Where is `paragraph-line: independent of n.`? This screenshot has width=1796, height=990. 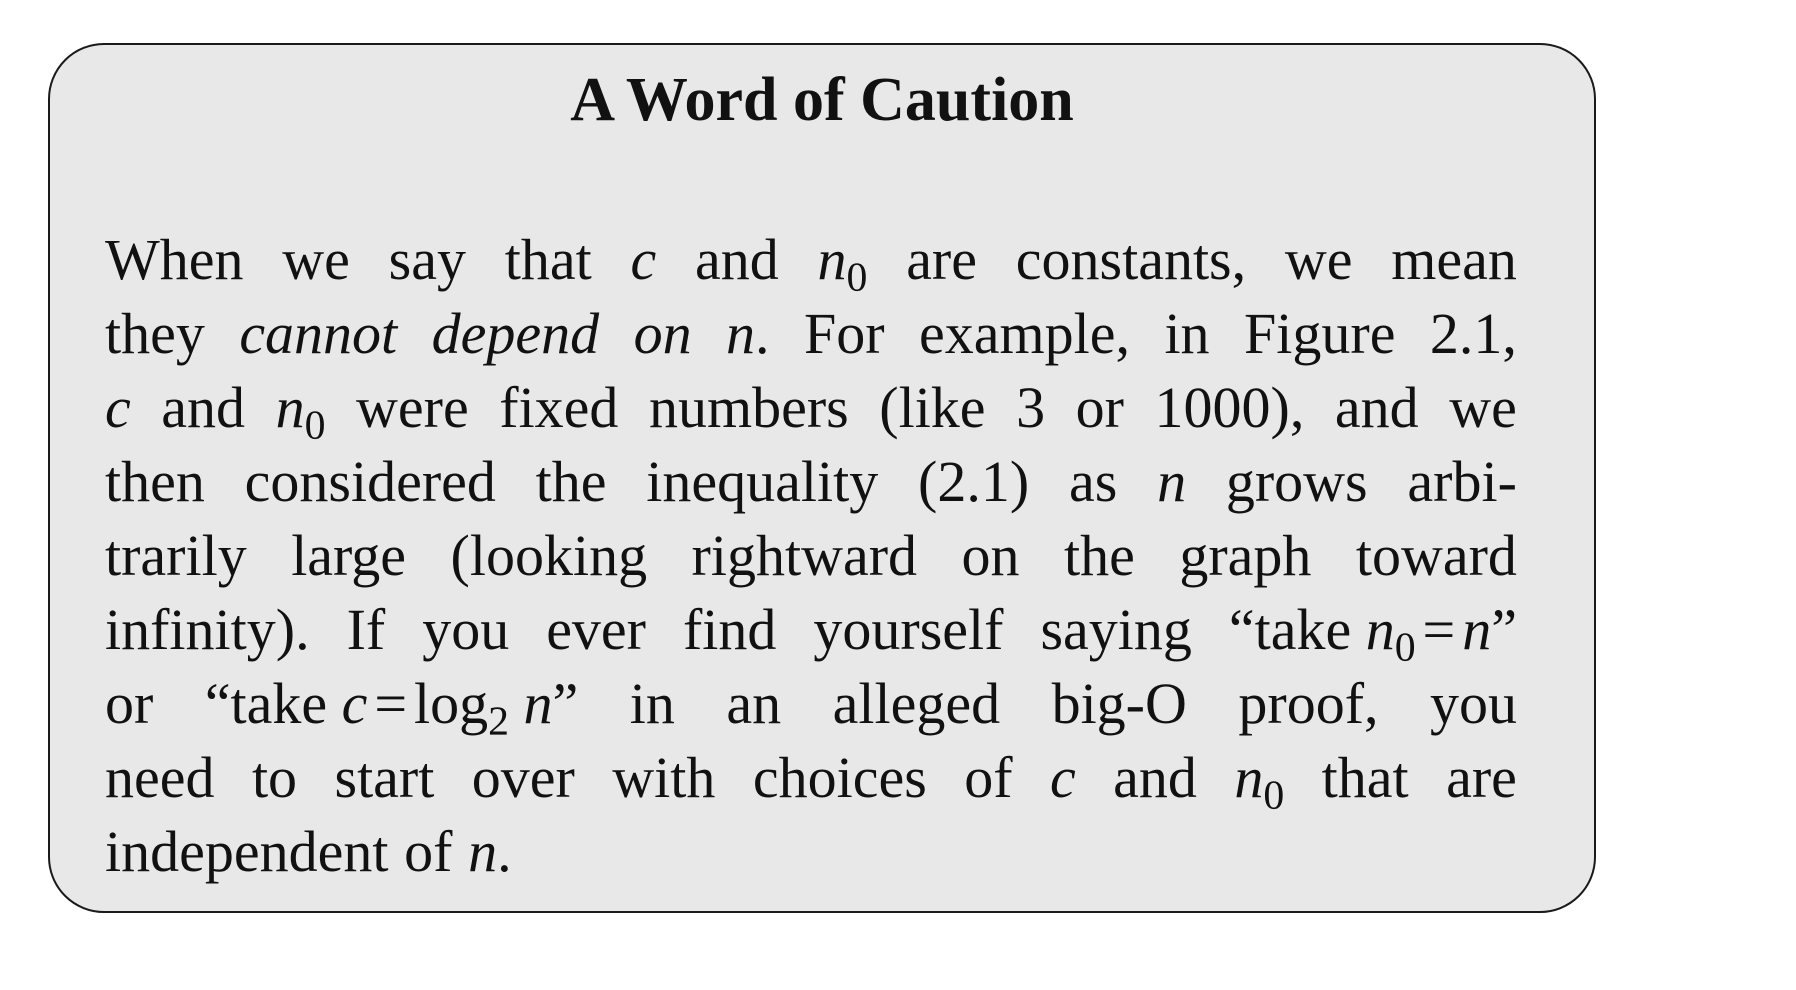
paragraph-line: independent of n. is located at coordinates (308, 851).